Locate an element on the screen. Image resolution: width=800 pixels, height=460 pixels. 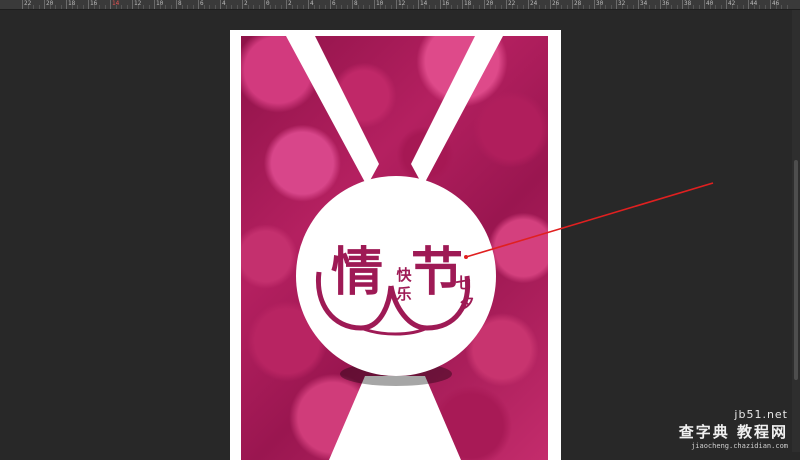
ruler-label: 0 is located at coordinates (268, 3).